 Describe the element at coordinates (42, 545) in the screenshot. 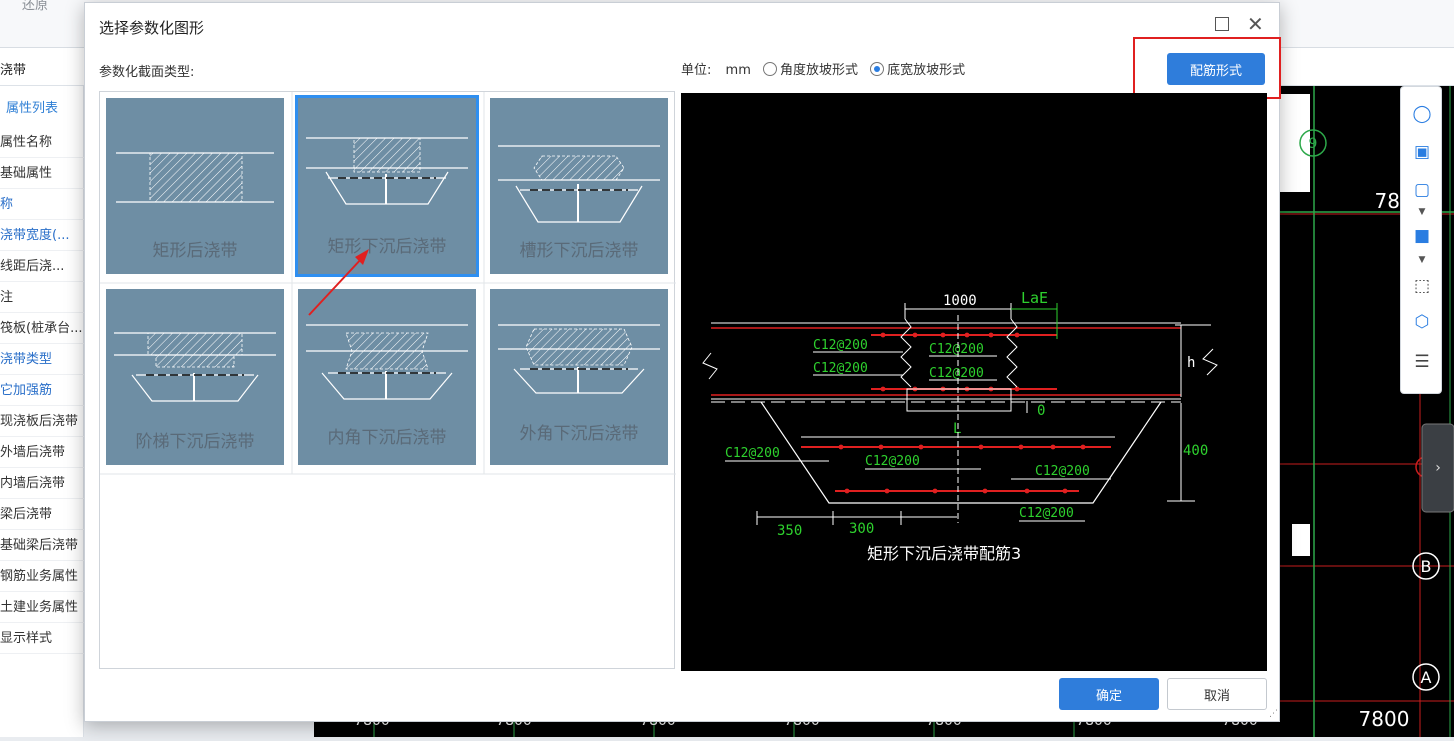

I see `property-row: 基础梁后浇带` at that location.